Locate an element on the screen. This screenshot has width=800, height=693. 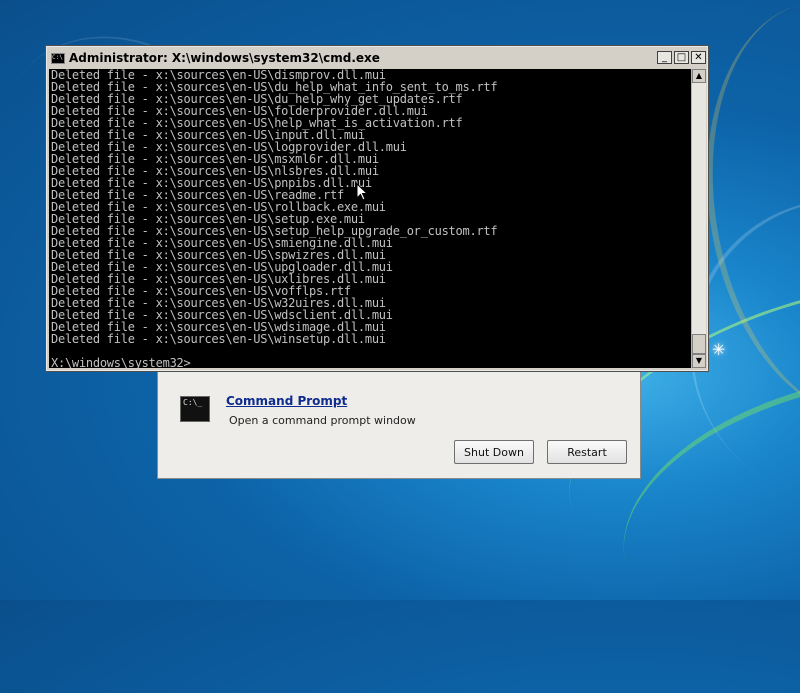
shut-down-button: Shut Down is located at coordinates (494, 452).